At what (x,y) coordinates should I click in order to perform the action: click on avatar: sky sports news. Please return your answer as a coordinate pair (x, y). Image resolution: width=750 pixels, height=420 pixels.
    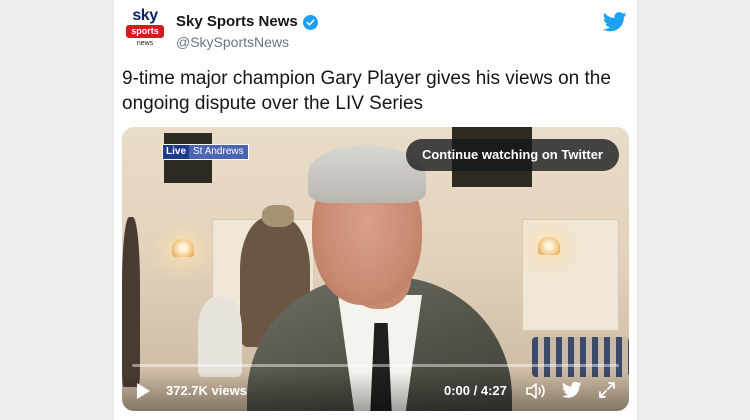
    Looking at the image, I should click on (145, 31).